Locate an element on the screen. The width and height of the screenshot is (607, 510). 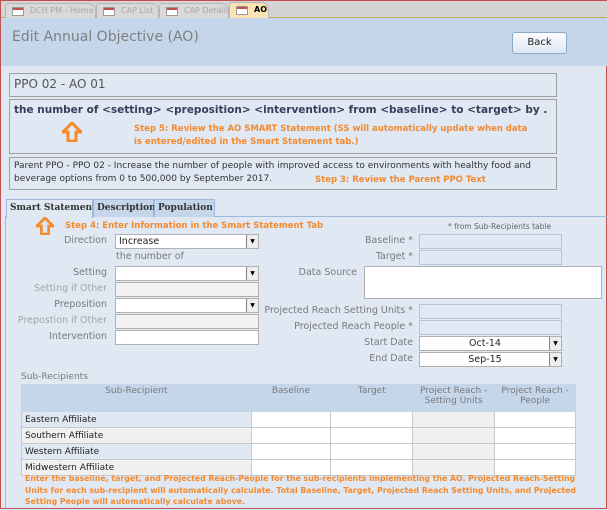
preposition-label: Preposition is located at coordinates (80, 304).